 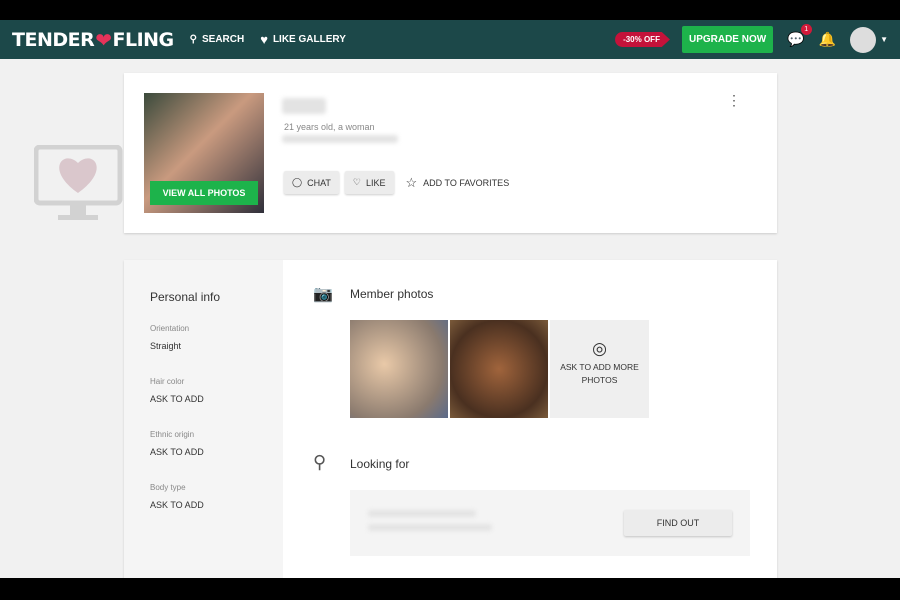 What do you see at coordinates (369, 182) in the screenshot?
I see `like-button: ♡ LIKE` at bounding box center [369, 182].